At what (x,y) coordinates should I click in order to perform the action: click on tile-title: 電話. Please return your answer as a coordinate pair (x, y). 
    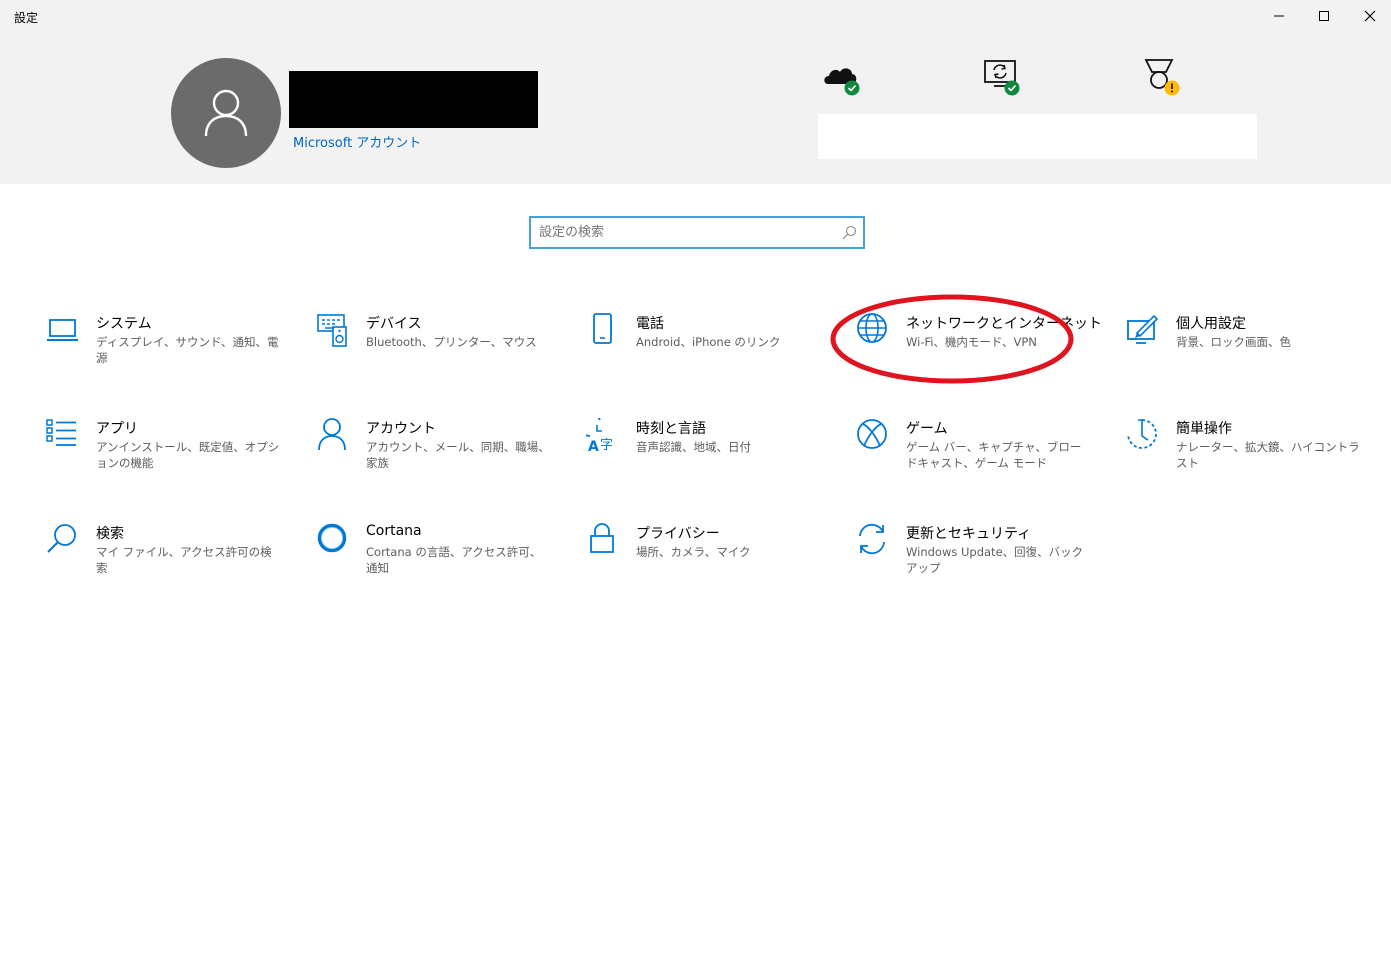
    Looking at the image, I should click on (650, 324).